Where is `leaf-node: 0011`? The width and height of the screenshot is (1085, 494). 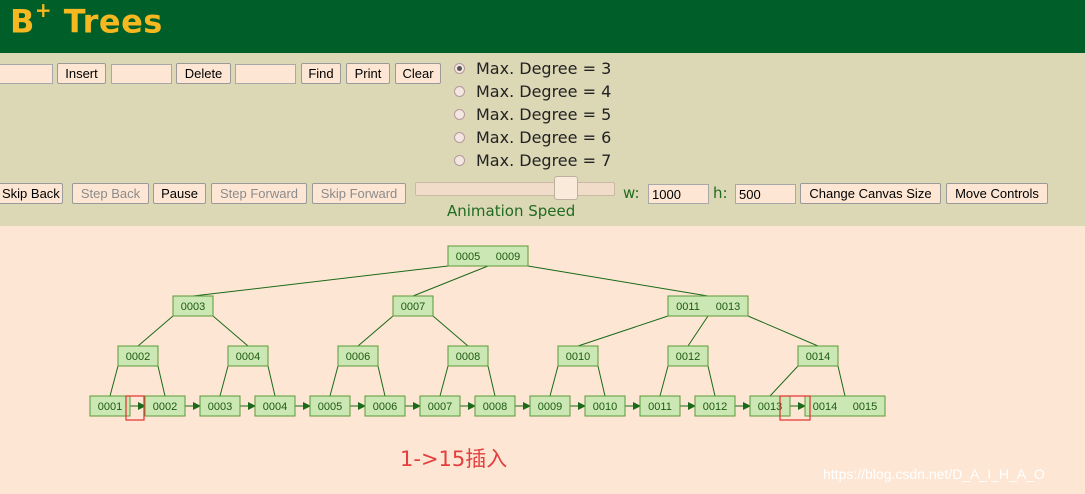
leaf-node: 0011 is located at coordinates (660, 406).